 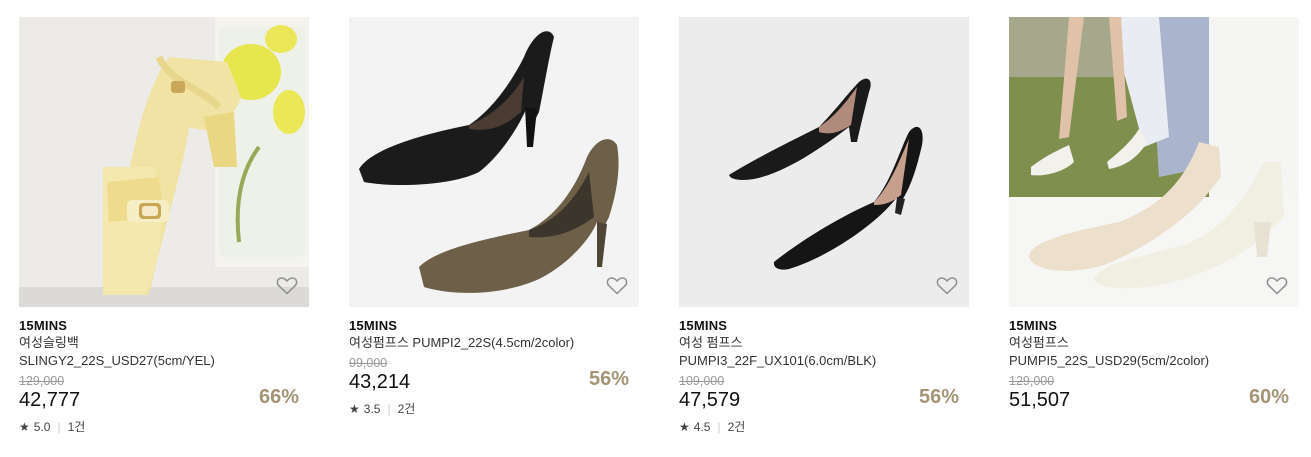 I want to click on rating-row: ★ 5.0 | 1건, so click(x=164, y=427).